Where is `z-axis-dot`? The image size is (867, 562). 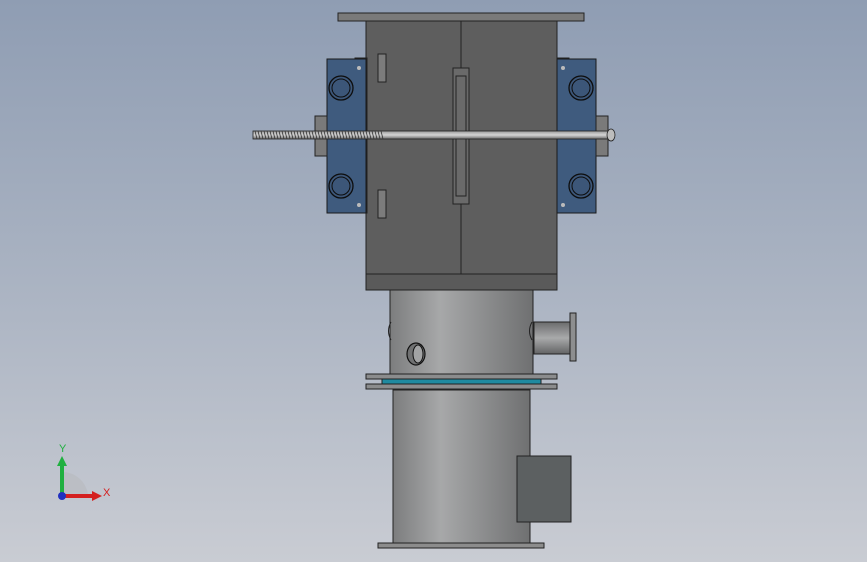 z-axis-dot is located at coordinates (62, 496).